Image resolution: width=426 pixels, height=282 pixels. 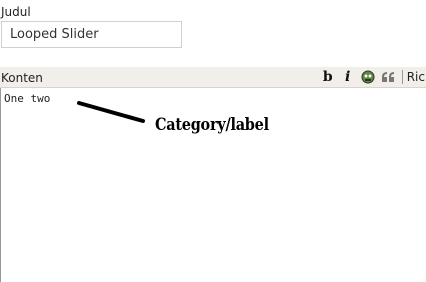 What do you see at coordinates (111, 112) in the screenshot?
I see `annotation-arrow-line` at bounding box center [111, 112].